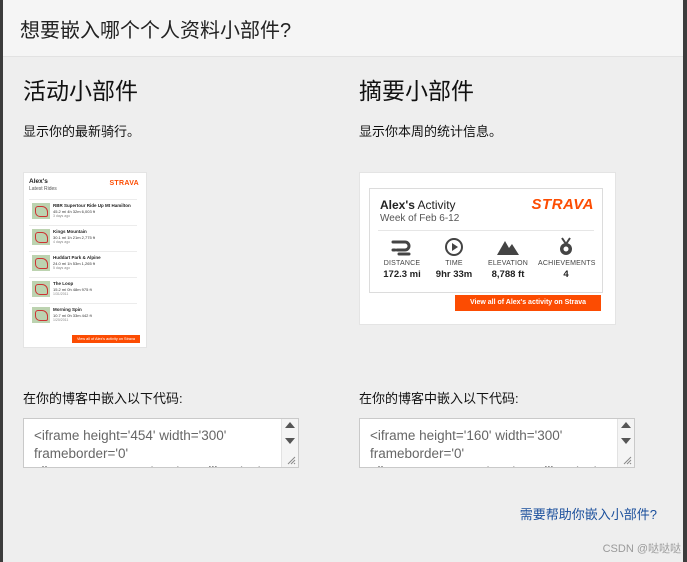  What do you see at coordinates (431, 131) in the screenshot?
I see `summary-widget-description: 显示你本周的统计信息。` at bounding box center [431, 131].